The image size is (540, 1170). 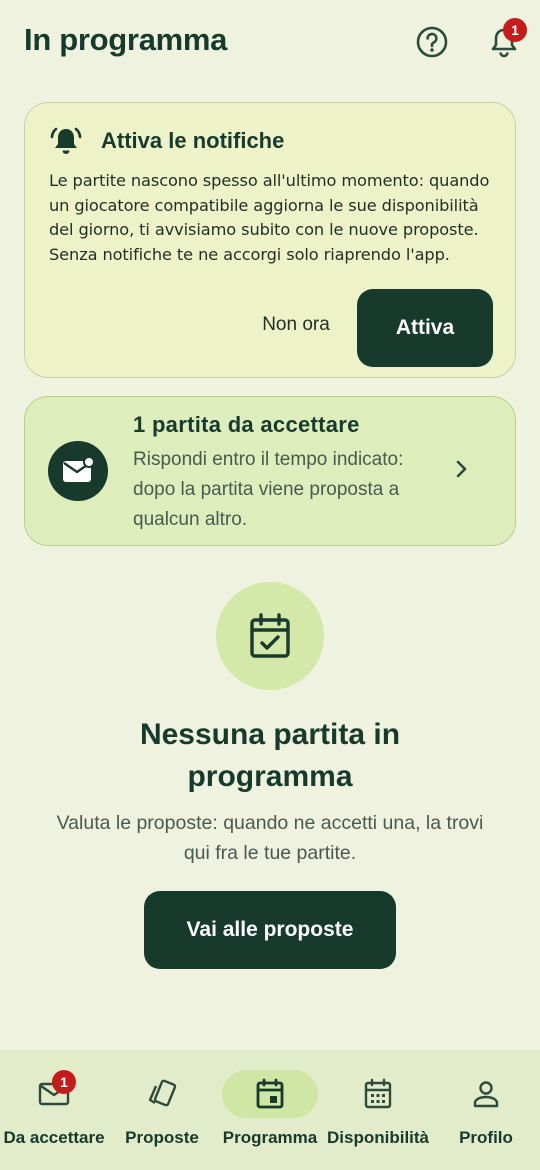 What do you see at coordinates (486, 1137) in the screenshot?
I see `nav-label: Profilo` at bounding box center [486, 1137].